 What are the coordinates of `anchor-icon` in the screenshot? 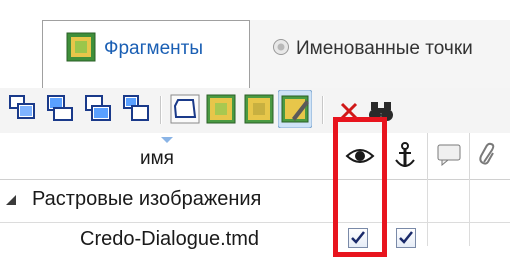 It's located at (405, 154).